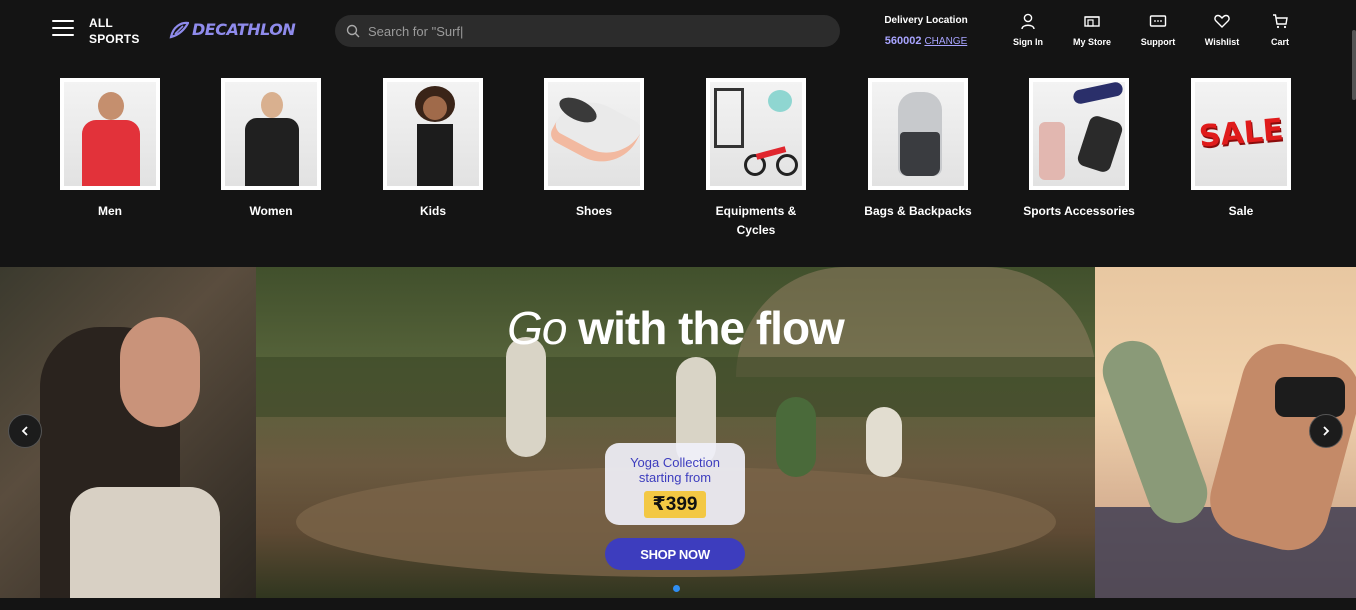 This screenshot has height=610, width=1356. Describe the element at coordinates (1222, 42) in the screenshot. I see `wishlist-label: Wishlist` at that location.